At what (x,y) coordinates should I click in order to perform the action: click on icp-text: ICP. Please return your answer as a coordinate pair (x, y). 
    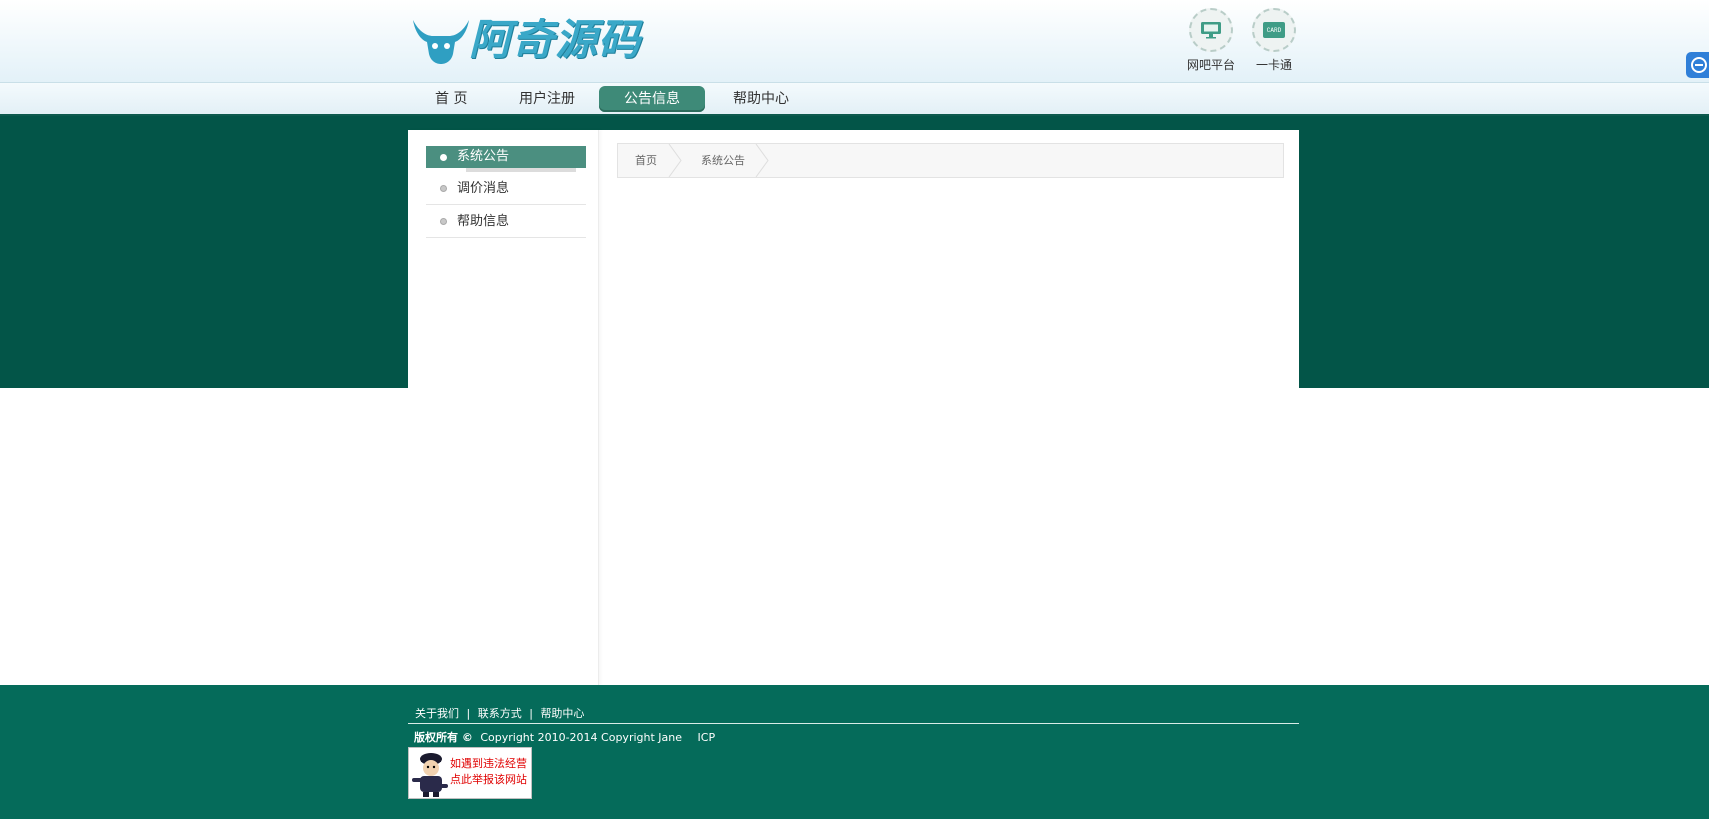
    Looking at the image, I should click on (707, 737).